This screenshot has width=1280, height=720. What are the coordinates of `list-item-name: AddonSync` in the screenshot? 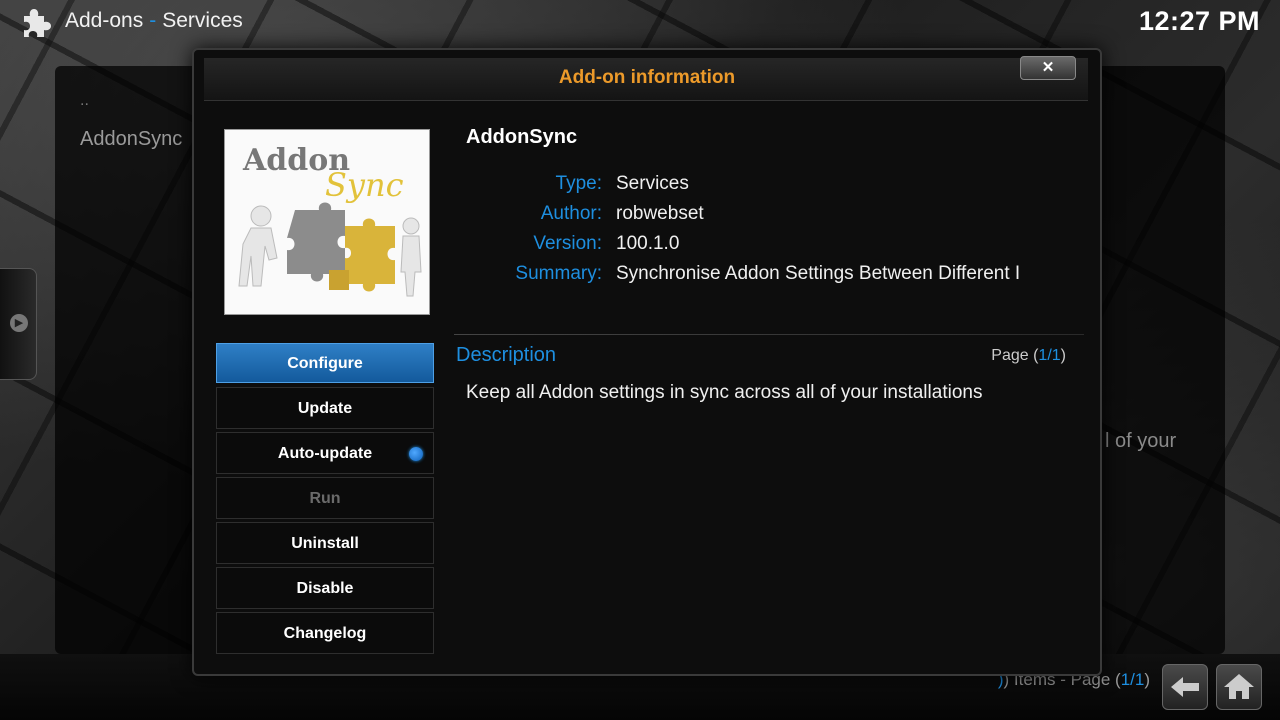 It's located at (131, 139).